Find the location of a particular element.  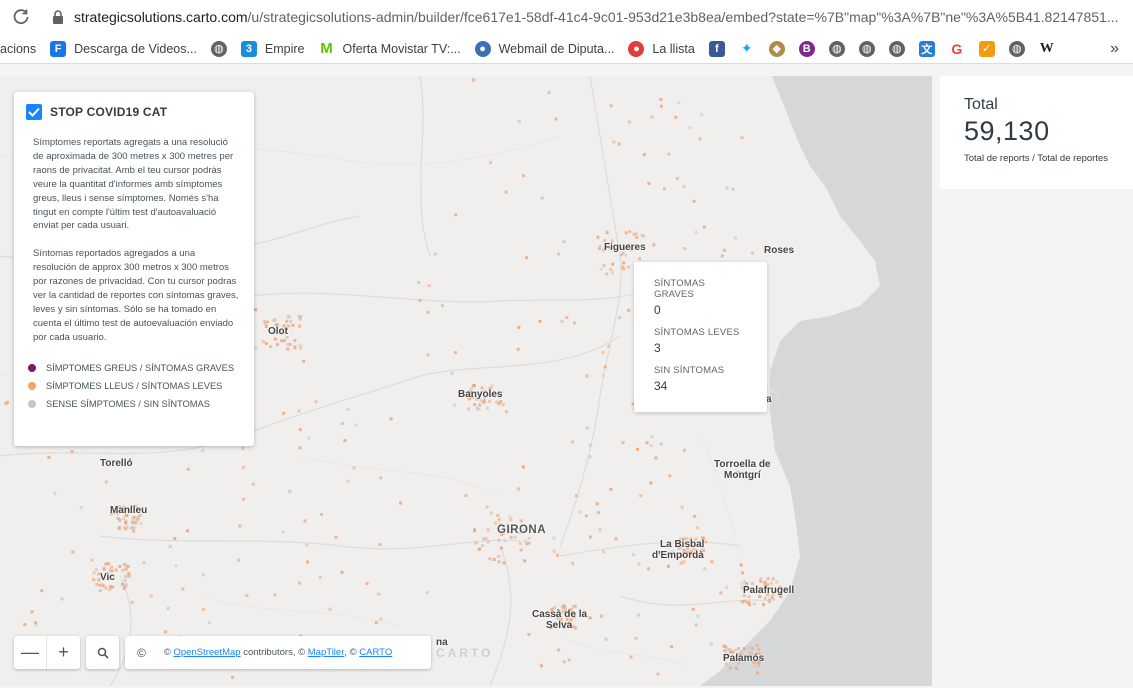

bookmark-wikipedia: W is located at coordinates (1047, 48).